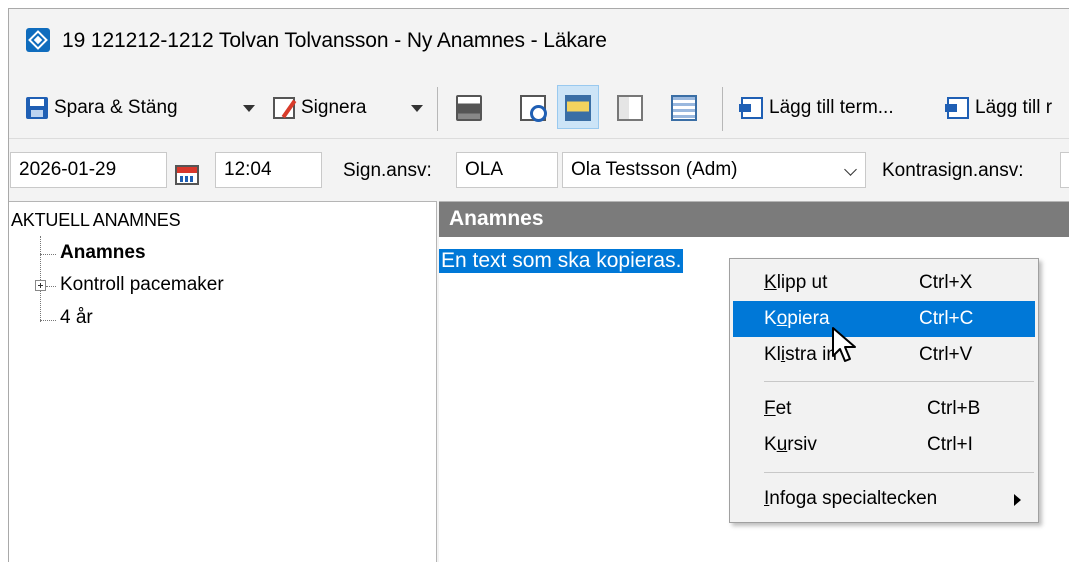  I want to click on add-more-button: Lägg till r, so click(999, 108).